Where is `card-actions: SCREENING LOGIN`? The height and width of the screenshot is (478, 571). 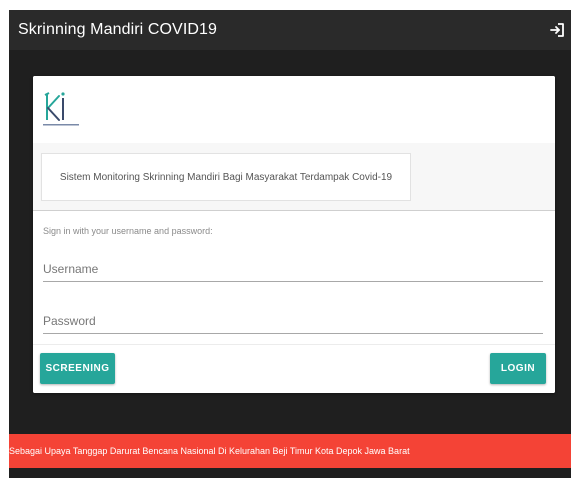 card-actions: SCREENING LOGIN is located at coordinates (294, 368).